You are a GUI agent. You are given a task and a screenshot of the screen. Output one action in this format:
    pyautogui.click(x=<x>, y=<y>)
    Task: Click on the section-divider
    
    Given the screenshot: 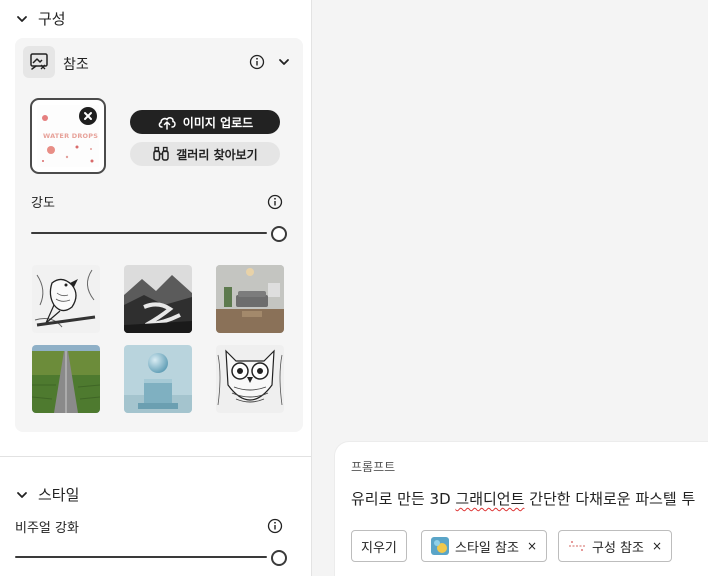 What is the action you would take?
    pyautogui.click(x=155, y=456)
    